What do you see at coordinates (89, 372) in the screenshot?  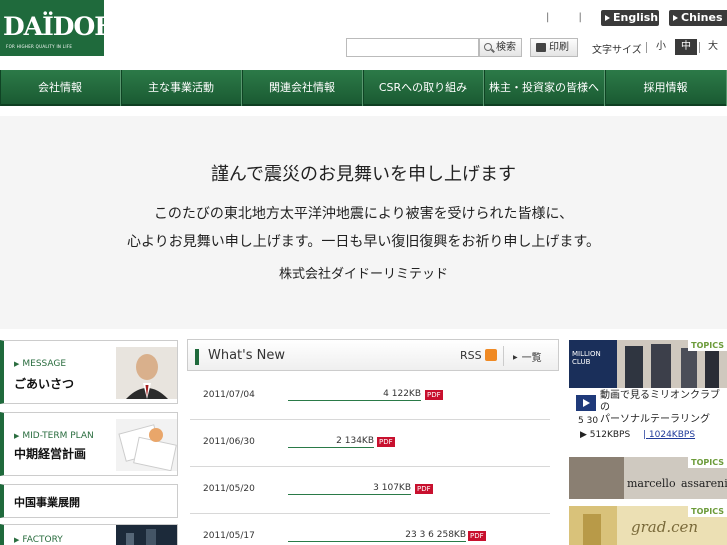 I see `message-box: MESSAGE ごあいさつ` at bounding box center [89, 372].